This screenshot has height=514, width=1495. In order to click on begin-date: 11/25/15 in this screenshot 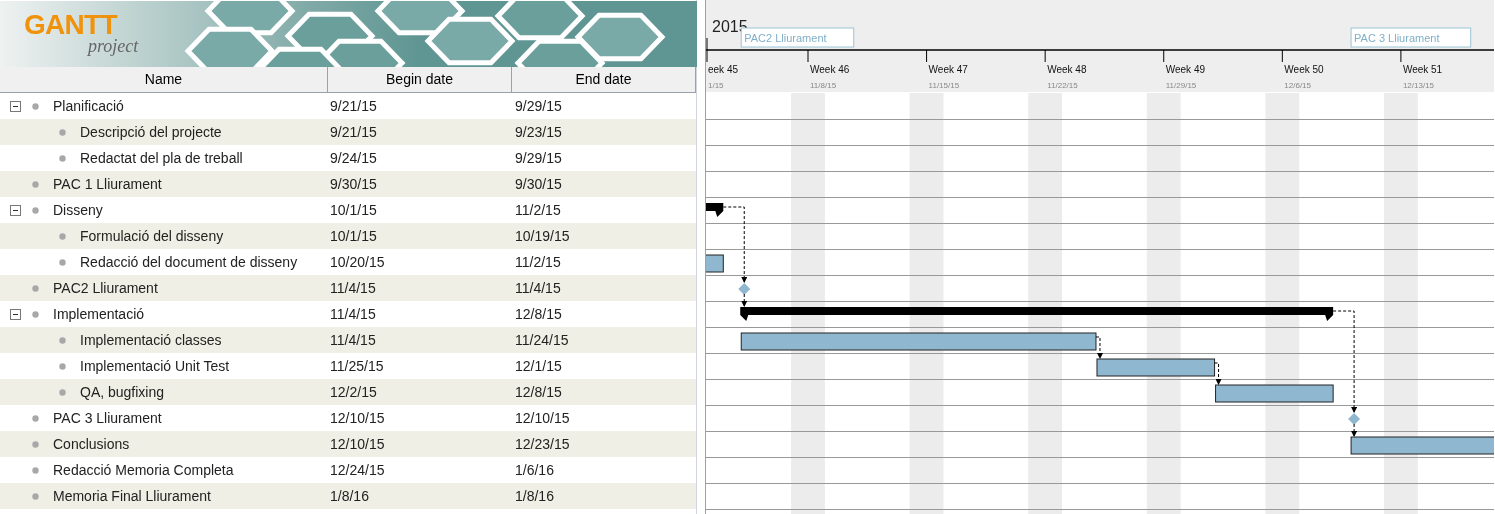, I will do `click(357, 366)`.